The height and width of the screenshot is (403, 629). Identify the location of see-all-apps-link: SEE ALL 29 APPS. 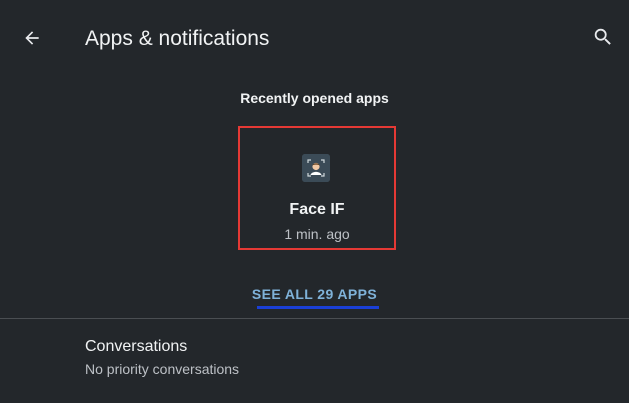
(314, 295).